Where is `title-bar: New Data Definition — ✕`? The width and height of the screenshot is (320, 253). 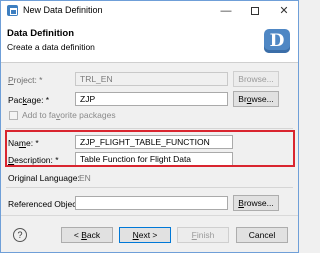 title-bar: New Data Definition — ✕ is located at coordinates (149, 11).